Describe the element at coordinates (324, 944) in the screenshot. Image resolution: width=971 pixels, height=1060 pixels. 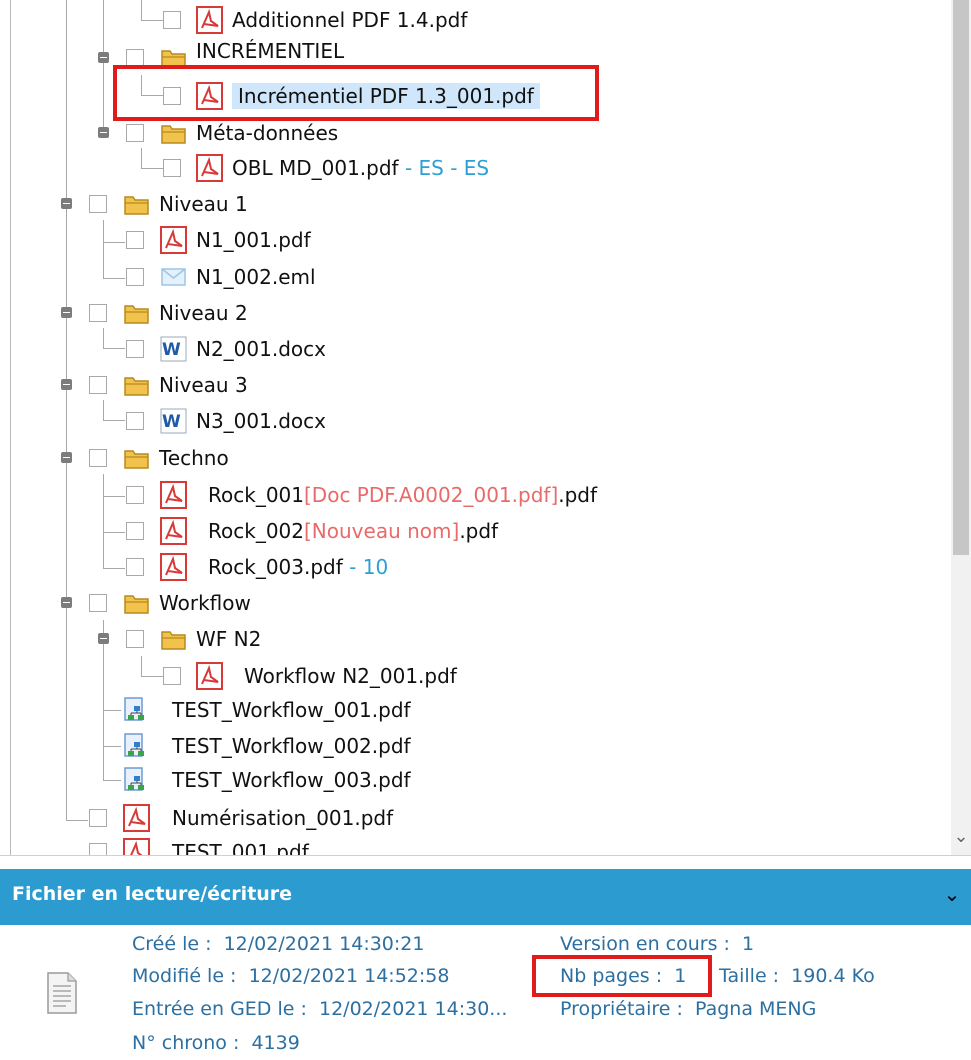
I see `created-value: 12/02/2021 14:30:21` at that location.